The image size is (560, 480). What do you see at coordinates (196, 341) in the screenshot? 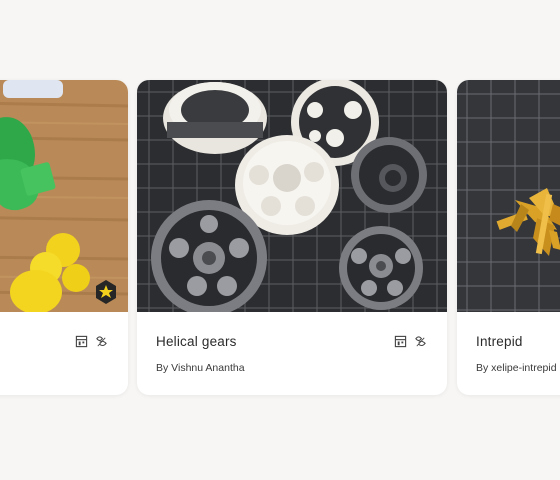
I see `model-title: Helical gears` at bounding box center [196, 341].